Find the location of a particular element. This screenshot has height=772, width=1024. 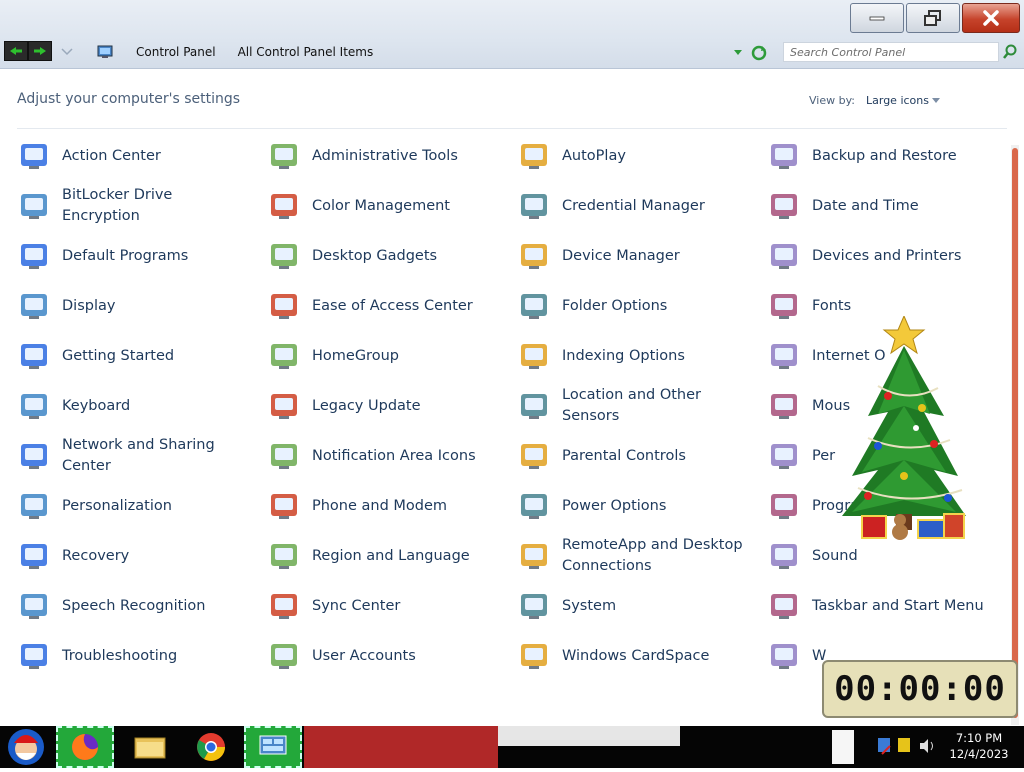

cp-item-label: Ease of Access Center is located at coordinates (392, 305).